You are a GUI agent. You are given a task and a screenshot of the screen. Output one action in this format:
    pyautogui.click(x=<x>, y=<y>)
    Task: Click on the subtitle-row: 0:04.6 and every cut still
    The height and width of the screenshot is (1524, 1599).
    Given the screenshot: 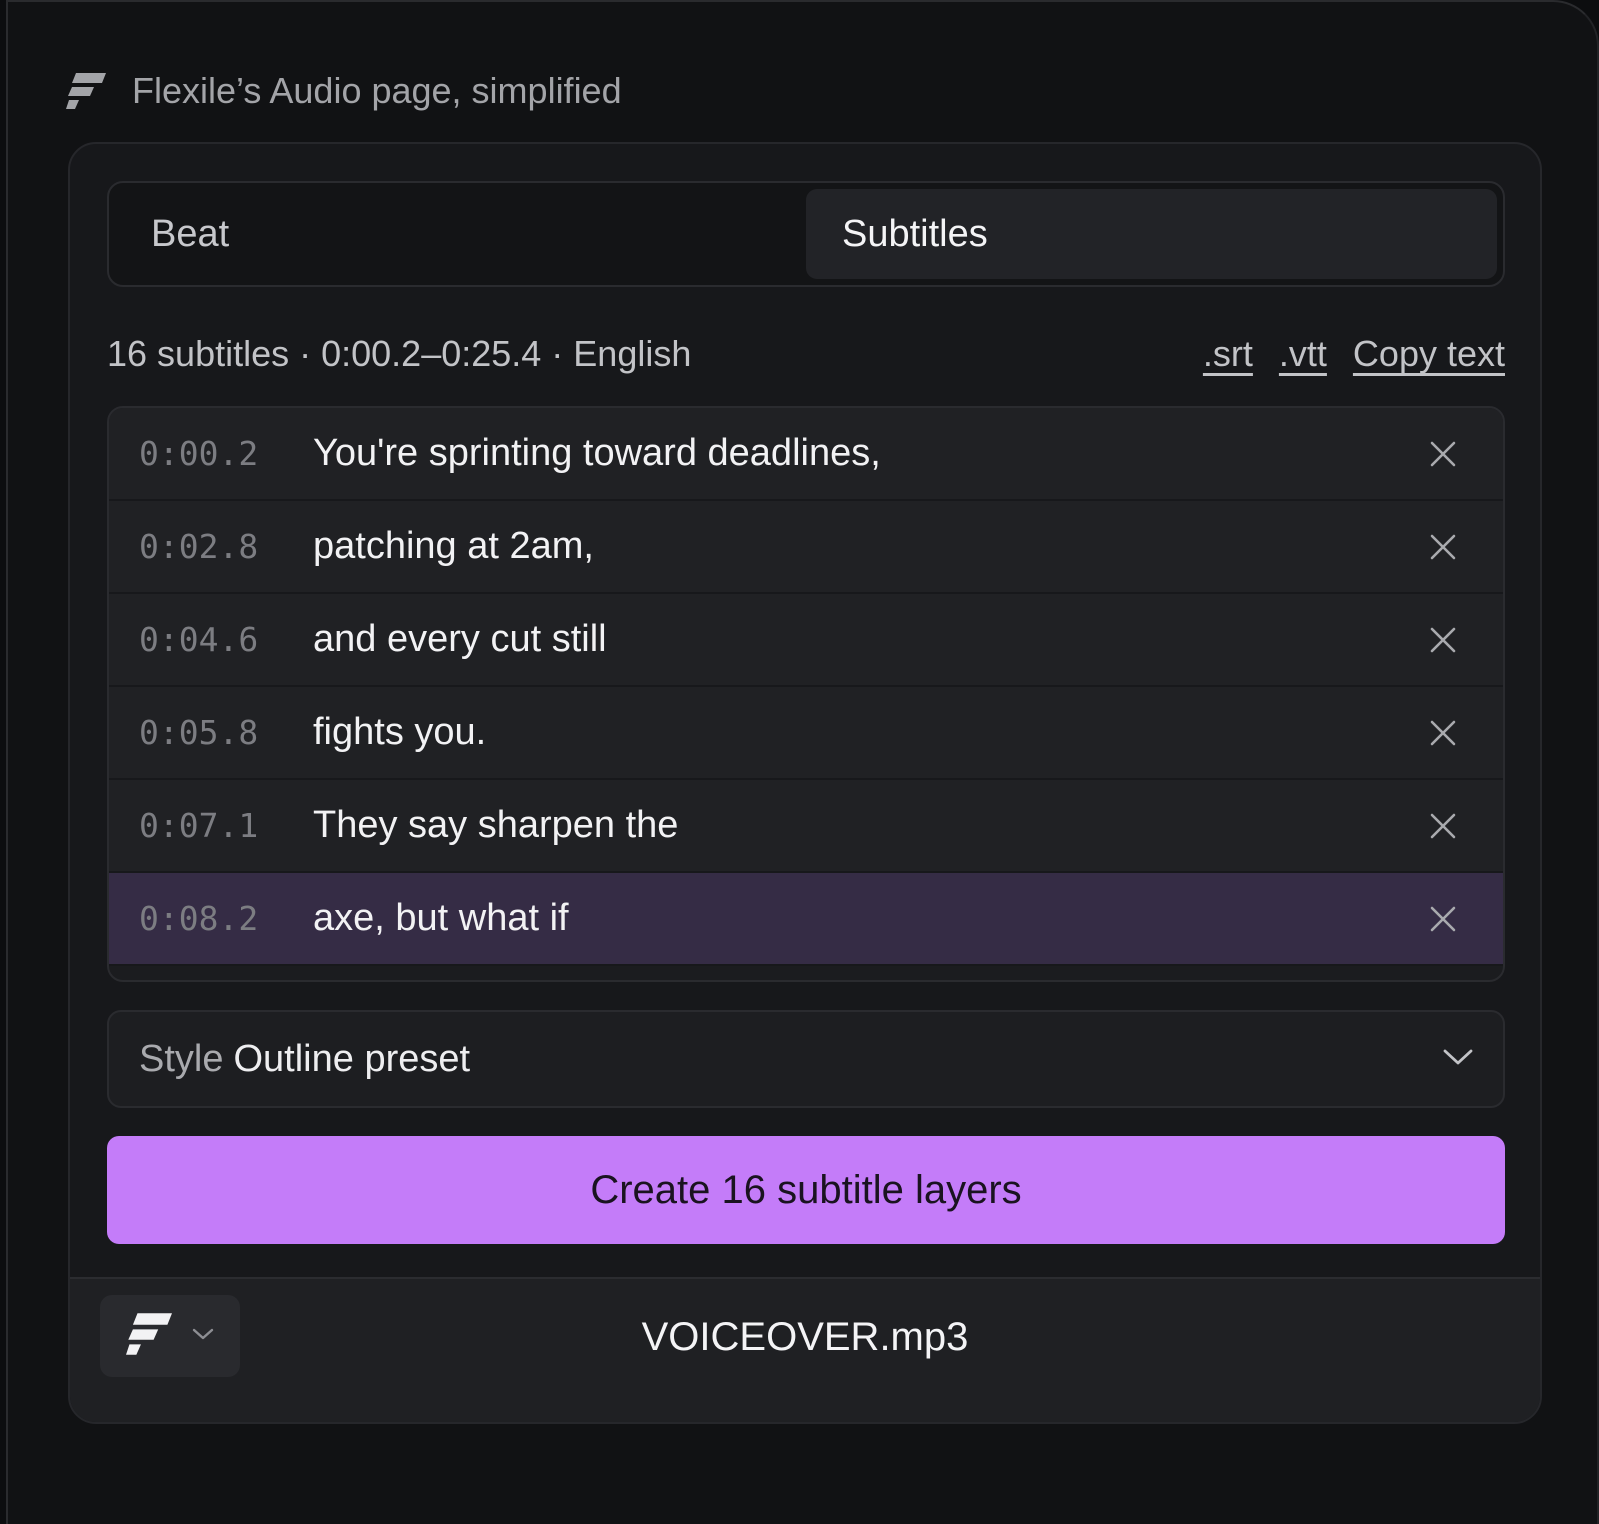 What is the action you would take?
    pyautogui.click(x=806, y=640)
    